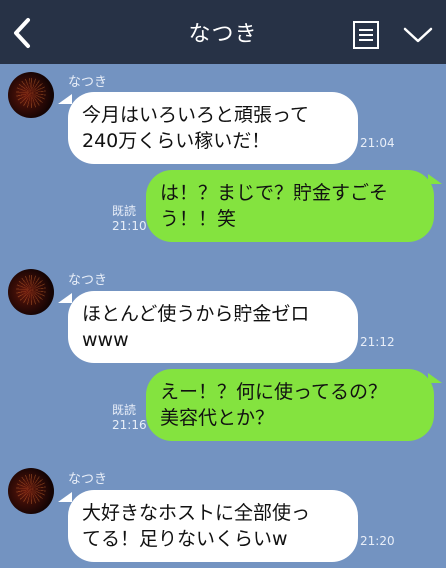 Image resolution: width=446 pixels, height=568 pixels. What do you see at coordinates (213, 526) in the screenshot?
I see `message-bubble: 大好きなホストに全部使っ てる！足りないくらいw` at bounding box center [213, 526].